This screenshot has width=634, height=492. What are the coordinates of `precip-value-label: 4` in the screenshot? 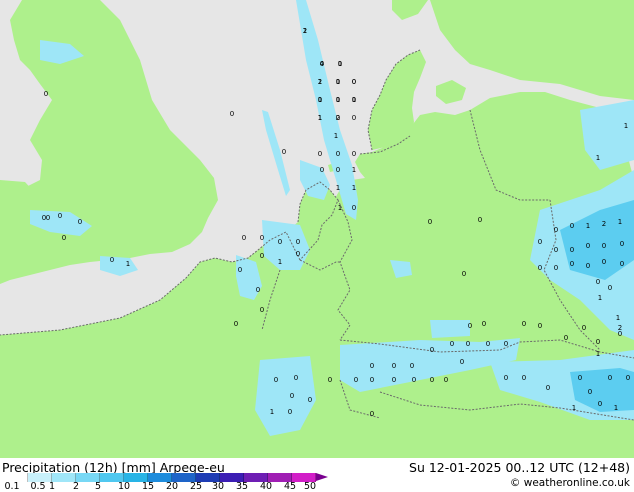 It's located at (322, 64).